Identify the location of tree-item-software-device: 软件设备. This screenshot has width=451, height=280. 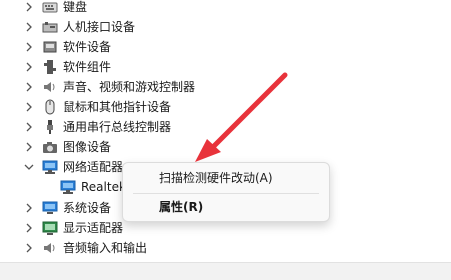
(225, 47).